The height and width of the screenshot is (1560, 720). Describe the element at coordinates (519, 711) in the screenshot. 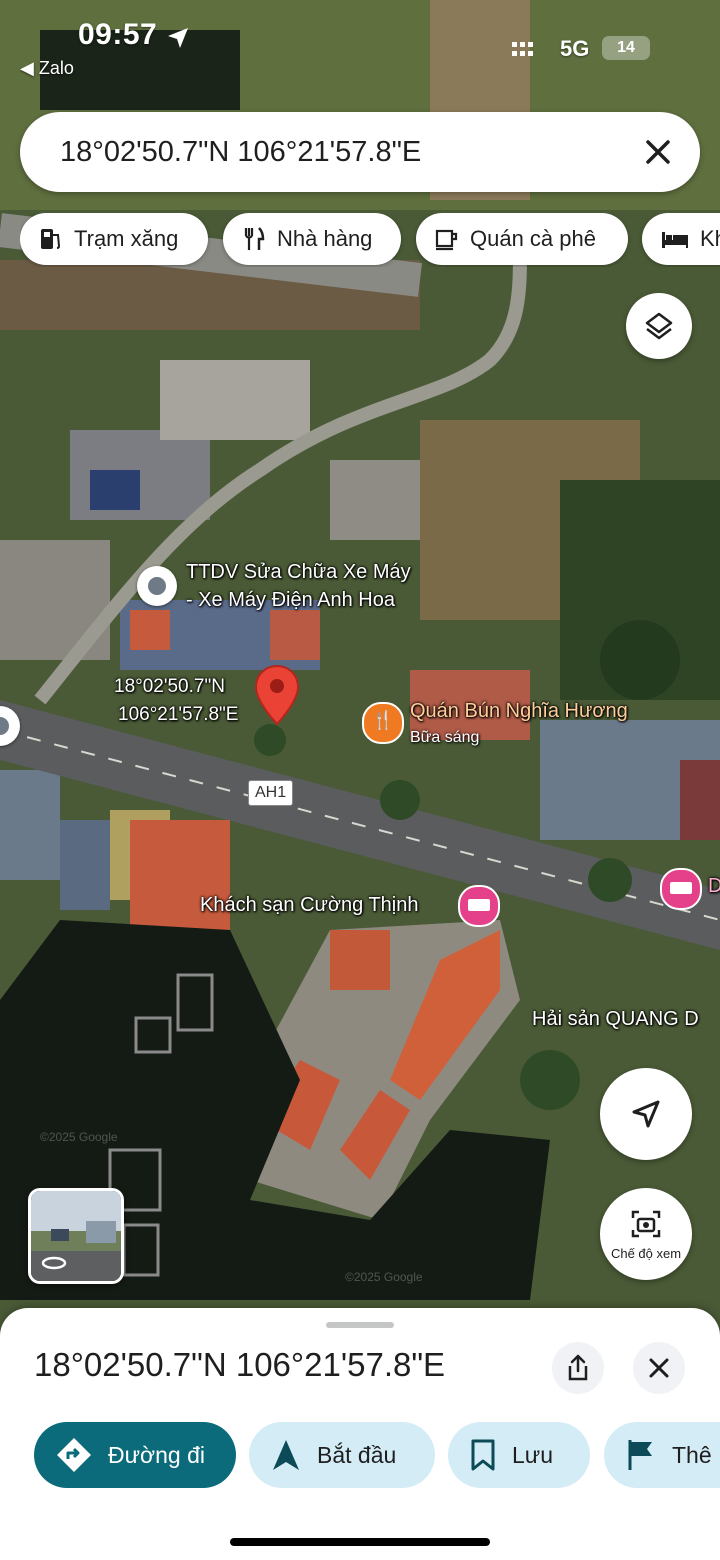

I see `place-label-noodle: Quán Bún Nghĩa Hương` at that location.